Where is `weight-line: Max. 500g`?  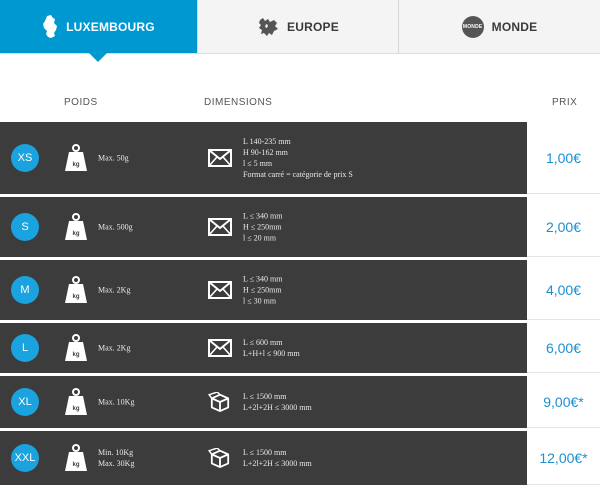
weight-line: Max. 500g is located at coordinates (115, 227).